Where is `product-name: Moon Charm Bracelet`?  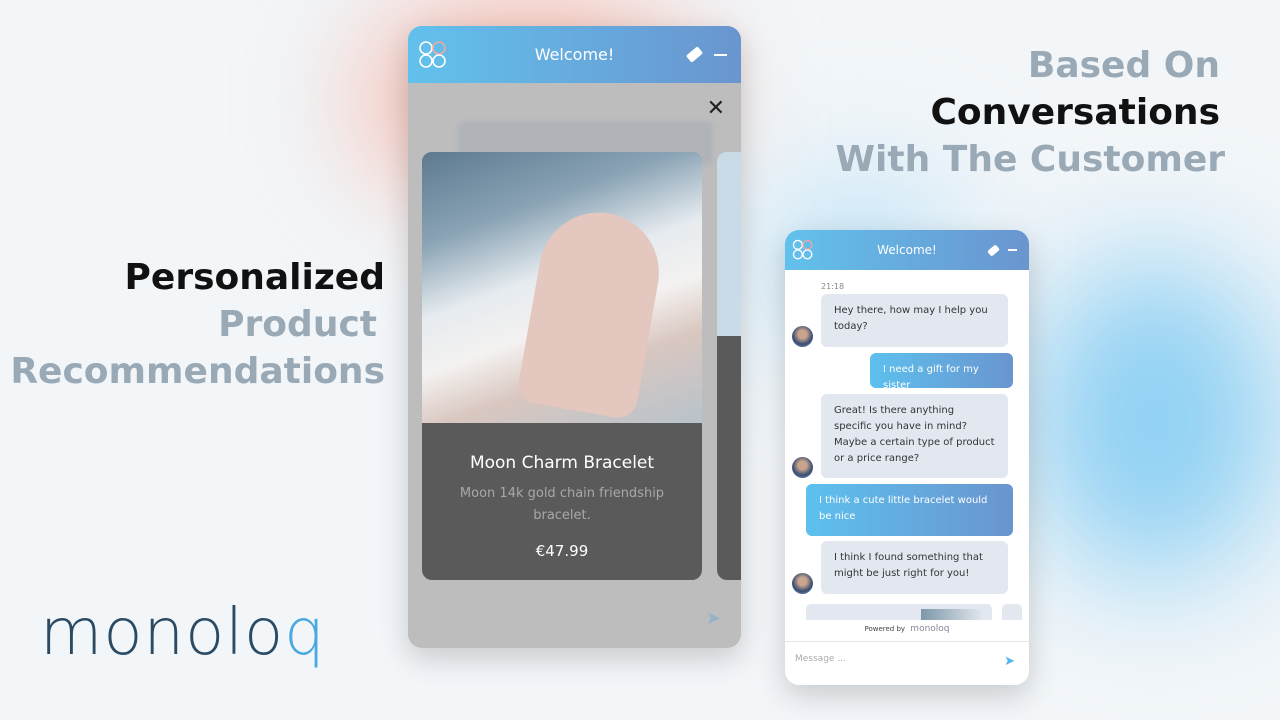
product-name: Moon Charm Bracelet is located at coordinates (562, 463).